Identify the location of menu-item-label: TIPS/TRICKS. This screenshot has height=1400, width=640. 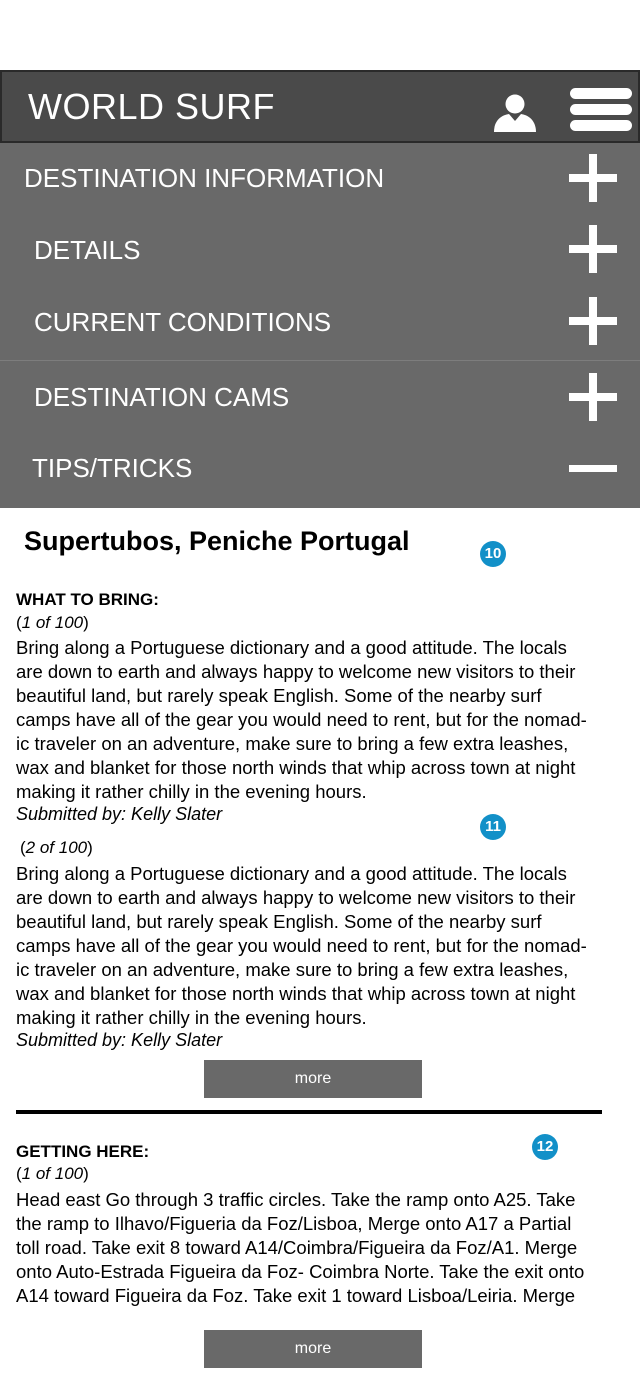
(112, 468).